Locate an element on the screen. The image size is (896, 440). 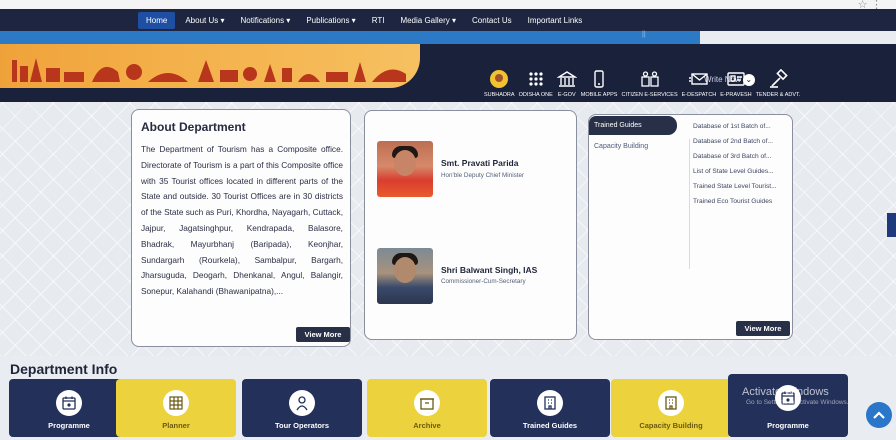
odisha-one-icon is located at coordinates (536, 79).